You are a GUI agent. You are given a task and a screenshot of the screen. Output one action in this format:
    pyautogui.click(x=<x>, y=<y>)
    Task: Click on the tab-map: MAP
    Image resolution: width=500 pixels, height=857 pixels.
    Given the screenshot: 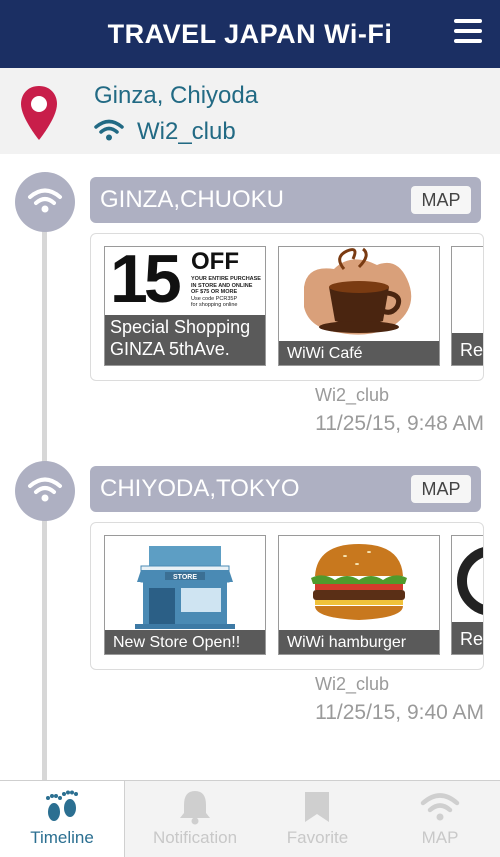 What is the action you would take?
    pyautogui.click(x=440, y=819)
    